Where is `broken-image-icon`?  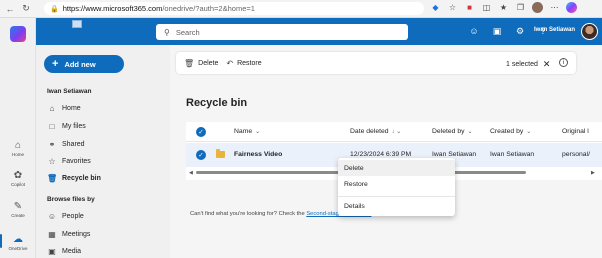 broken-image-icon is located at coordinates (77, 24).